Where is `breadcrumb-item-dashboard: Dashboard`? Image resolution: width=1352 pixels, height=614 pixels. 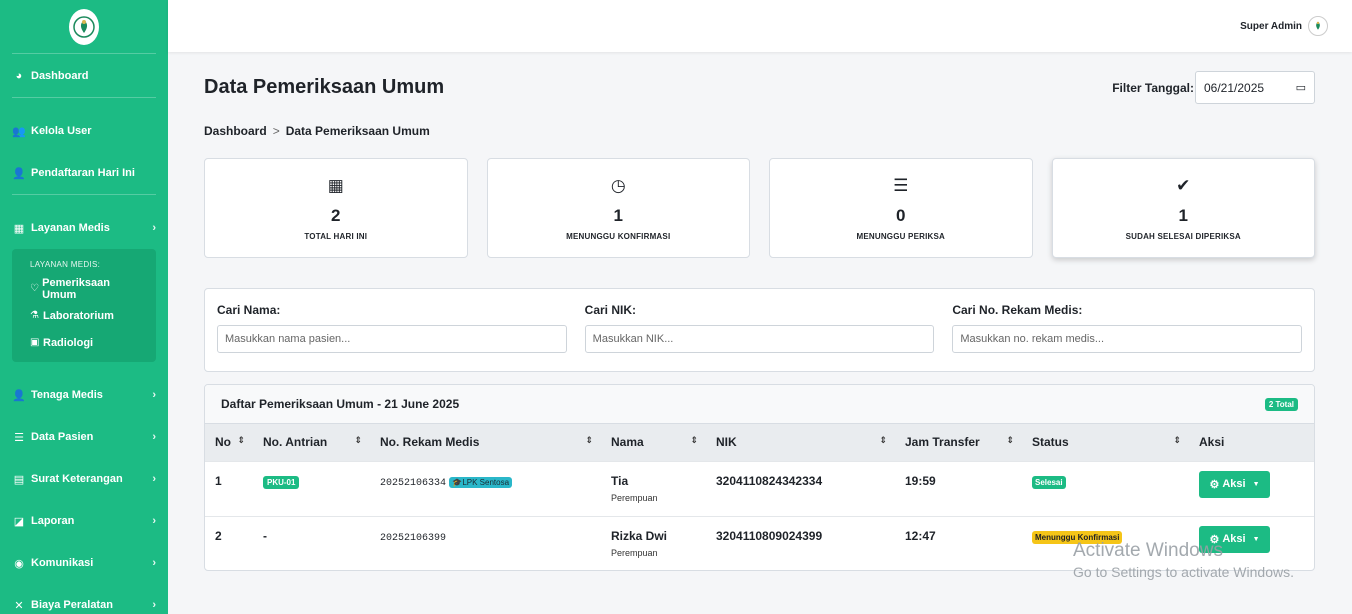
breadcrumb-item-dashboard: Dashboard is located at coordinates (235, 131).